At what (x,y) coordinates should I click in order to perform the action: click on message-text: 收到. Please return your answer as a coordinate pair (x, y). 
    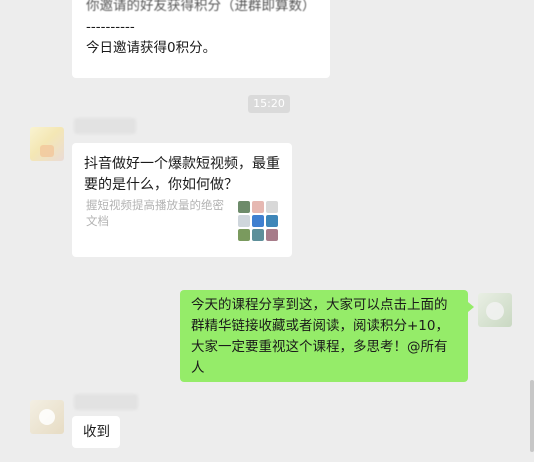
    Looking at the image, I should click on (96, 432).